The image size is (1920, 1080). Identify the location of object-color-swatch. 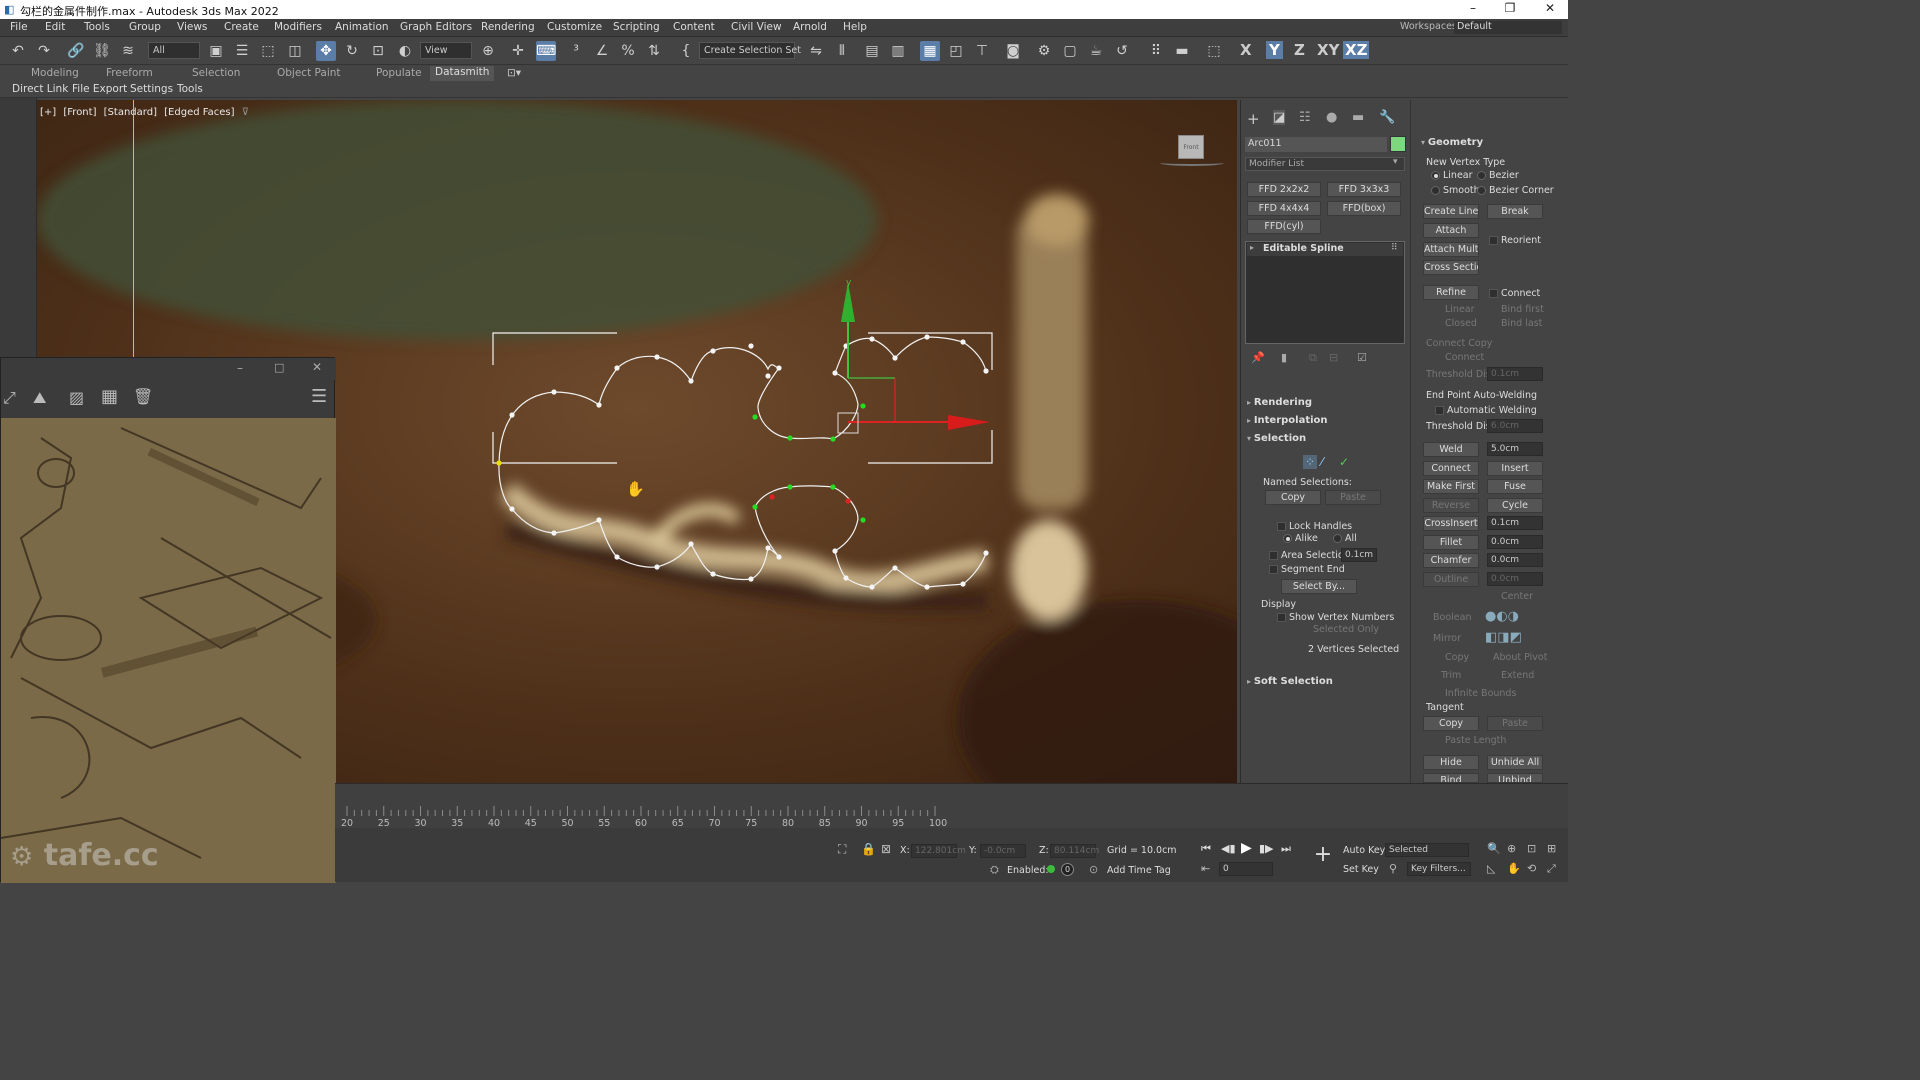
(1398, 144).